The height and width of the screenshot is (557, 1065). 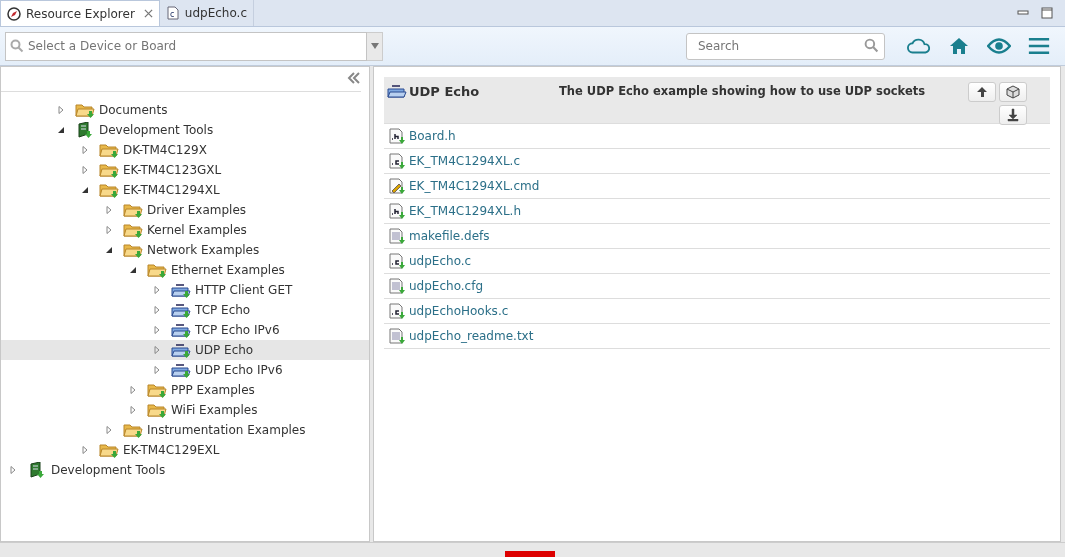 I want to click on tree-item: HTTP Client GET, so click(x=185, y=290).